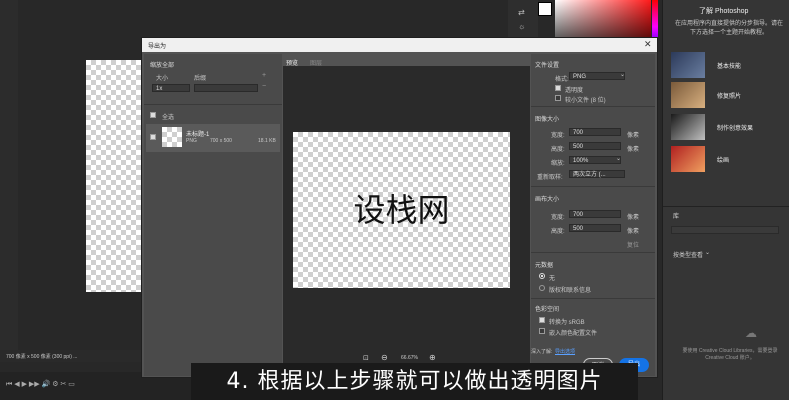  What do you see at coordinates (168, 118) in the screenshot?
I see `select-all-label: 全选` at bounding box center [168, 118].